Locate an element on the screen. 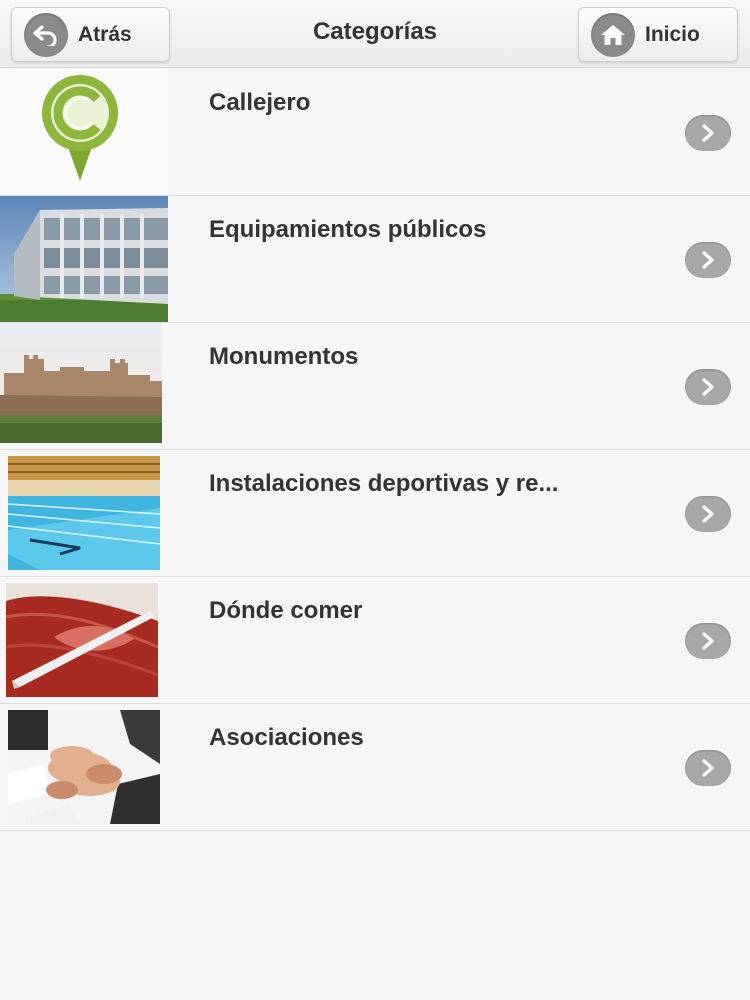 This screenshot has width=750, height=1000. back-button: Atrás is located at coordinates (90, 34).